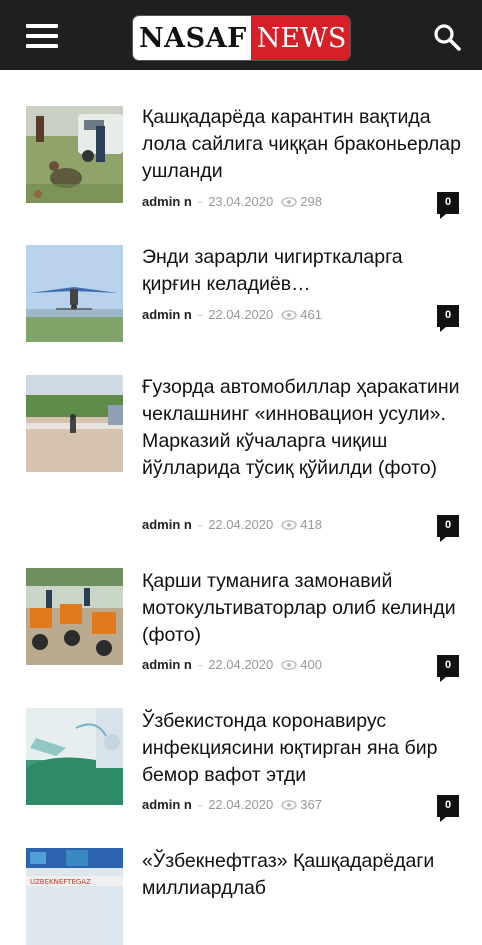 The image size is (482, 945). I want to click on article-thumbnail: UZBEKNEFTEGAZ, so click(74, 896).